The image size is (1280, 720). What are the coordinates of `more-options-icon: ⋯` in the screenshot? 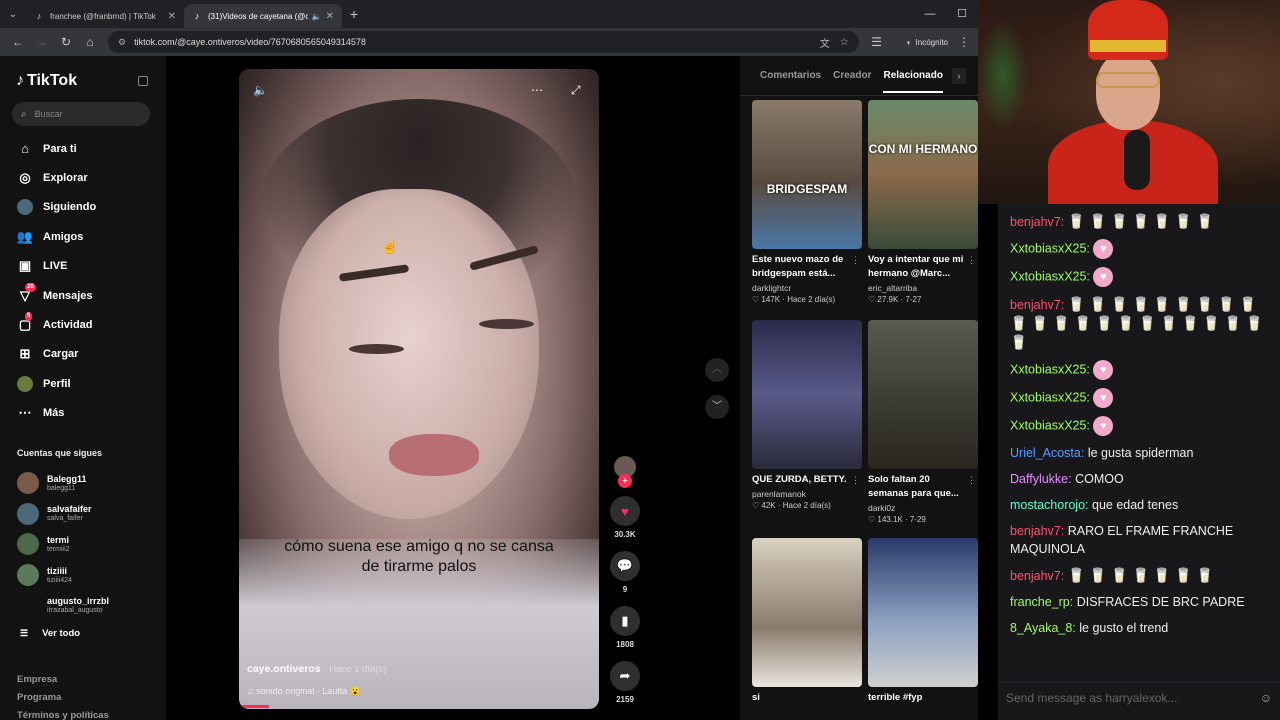 It's located at (537, 90).